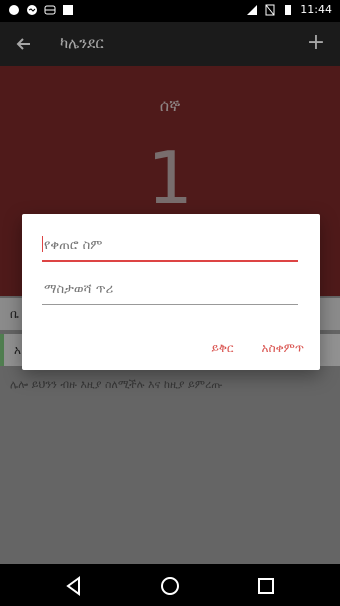  I want to click on notification-icon, so click(14, 10).